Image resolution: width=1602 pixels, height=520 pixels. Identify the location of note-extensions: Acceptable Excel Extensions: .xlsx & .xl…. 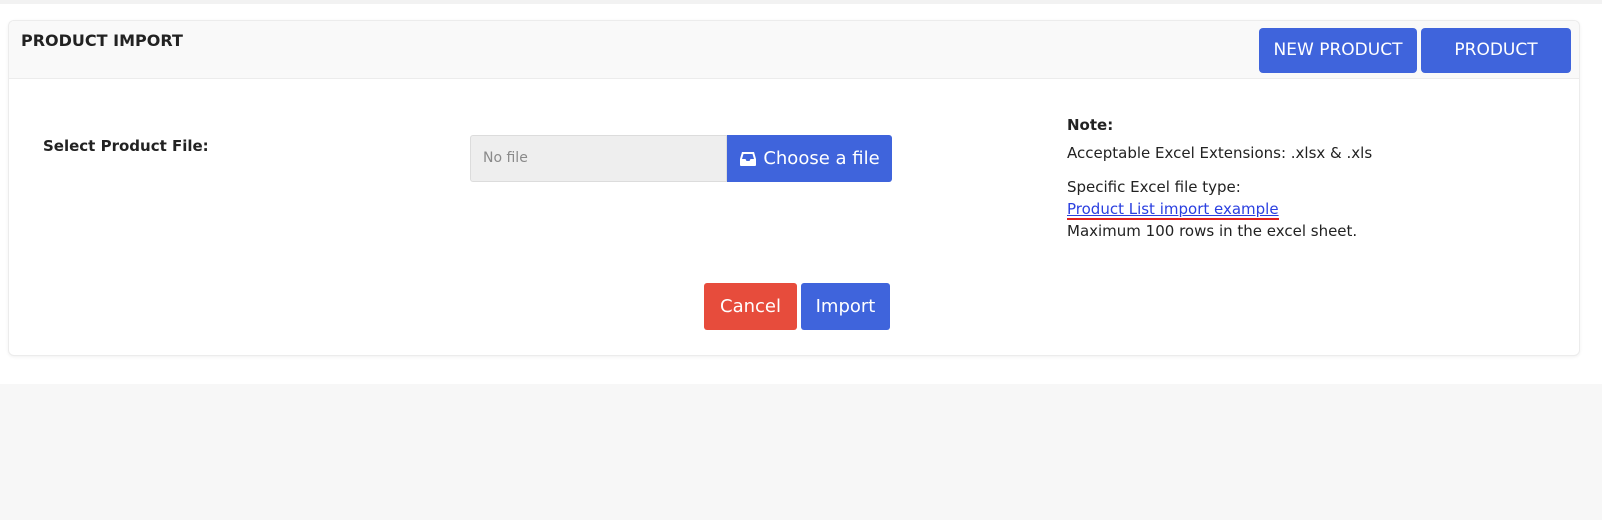
(1220, 153).